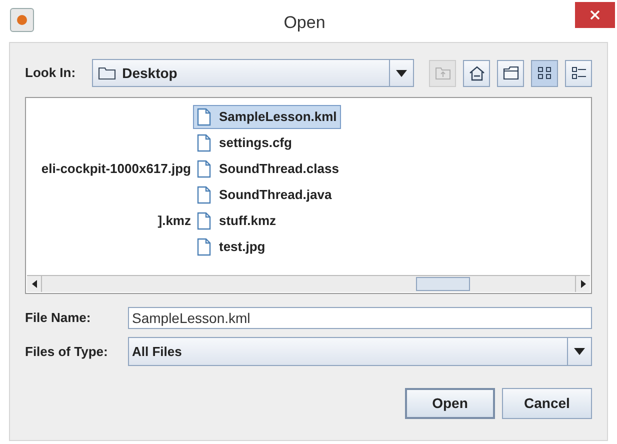  I want to click on file-name: ].kmz, so click(174, 221).